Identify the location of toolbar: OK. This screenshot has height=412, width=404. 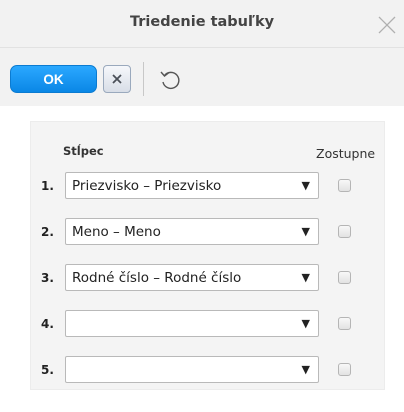
(202, 77).